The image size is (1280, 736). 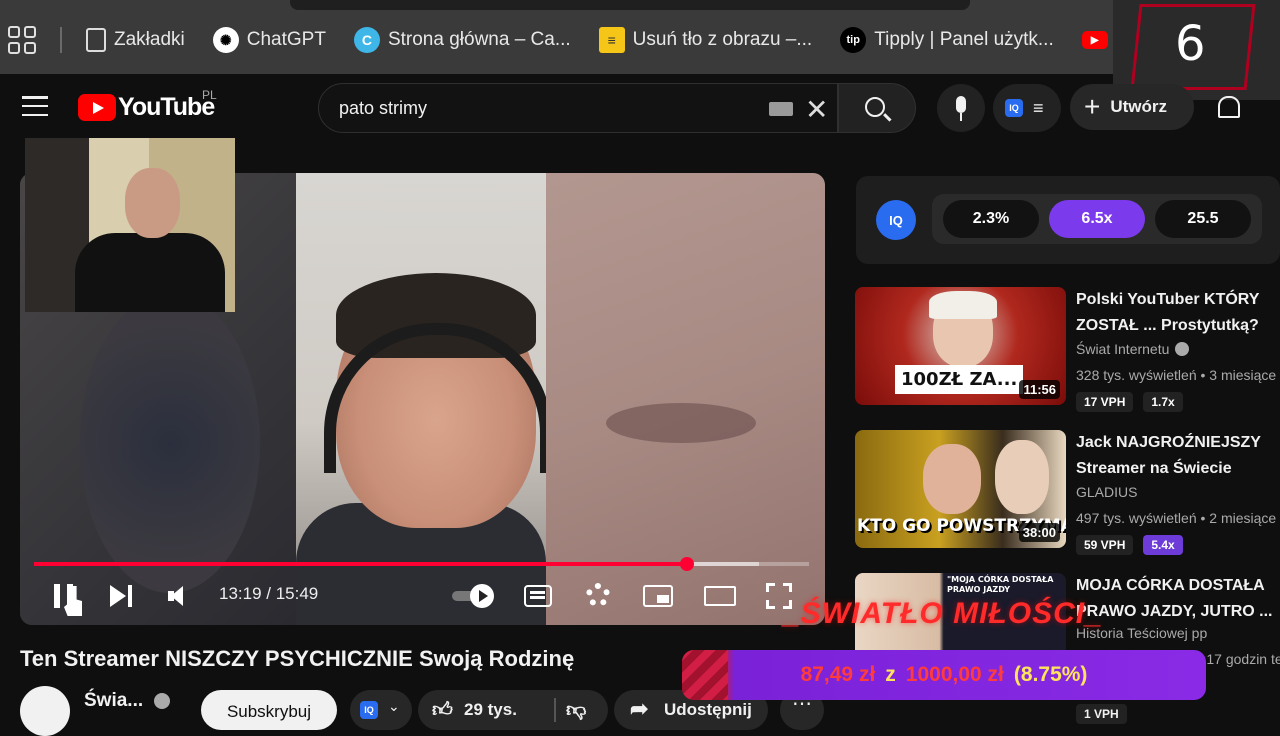 What do you see at coordinates (149, 39) in the screenshot?
I see `bookmark-label: Zakładki` at bounding box center [149, 39].